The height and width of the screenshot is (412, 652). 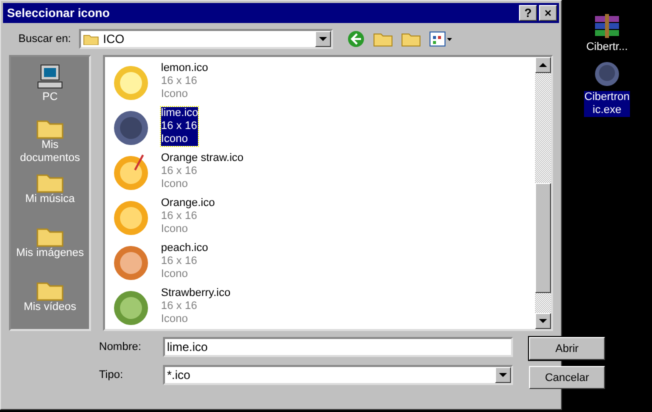 I want to click on help-button: ?, so click(x=528, y=13).